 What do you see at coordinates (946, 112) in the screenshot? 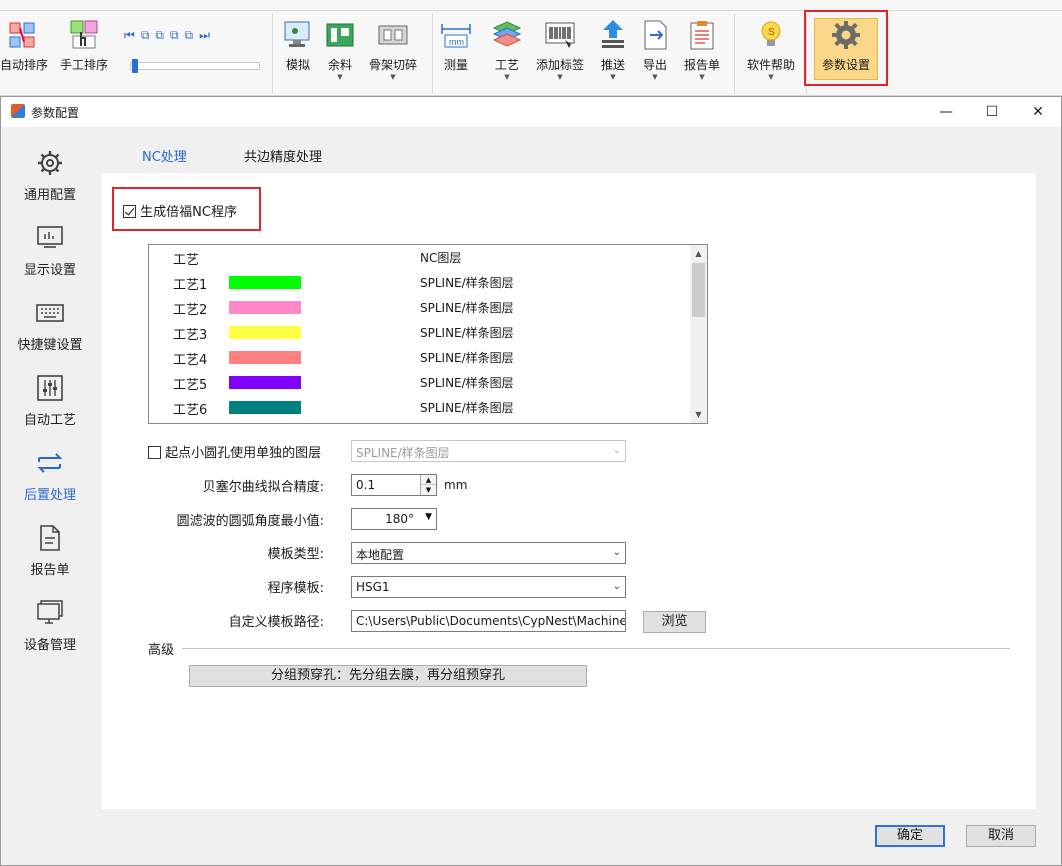
I see `minimize-button: —` at bounding box center [946, 112].